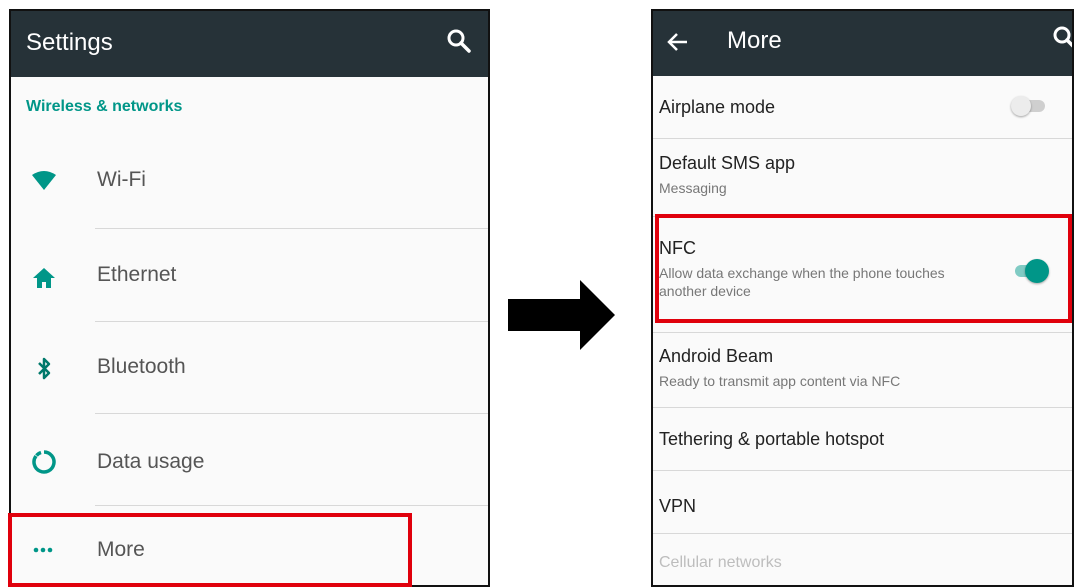 The height and width of the screenshot is (587, 1074). What do you see at coordinates (137, 274) in the screenshot?
I see `settings-item-label: Ethernet` at bounding box center [137, 274].